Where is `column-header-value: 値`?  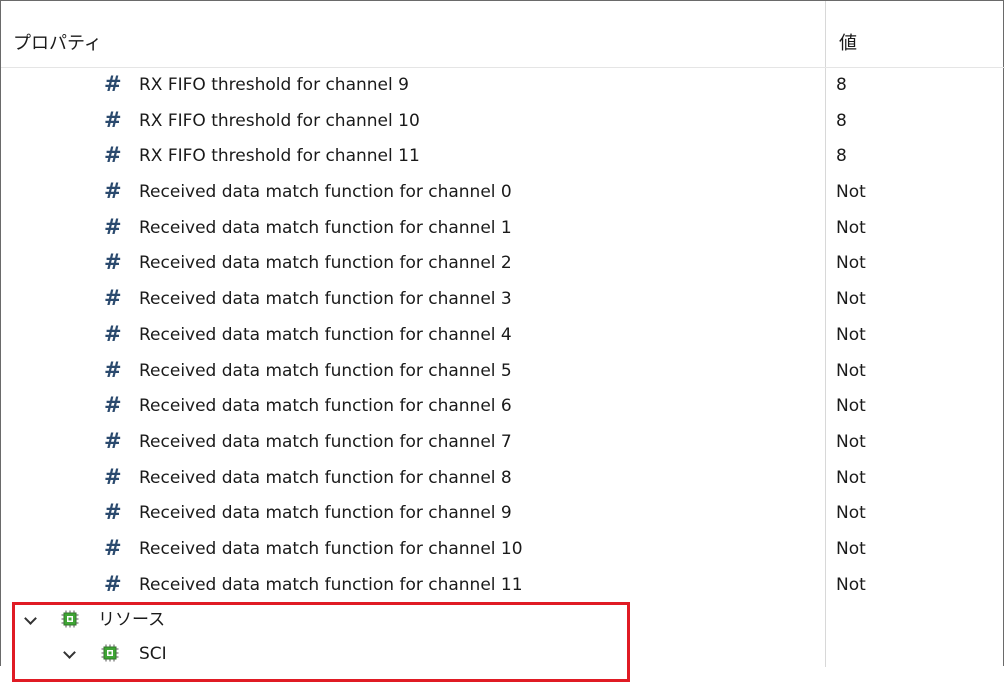
column-header-value: 値 is located at coordinates (848, 42).